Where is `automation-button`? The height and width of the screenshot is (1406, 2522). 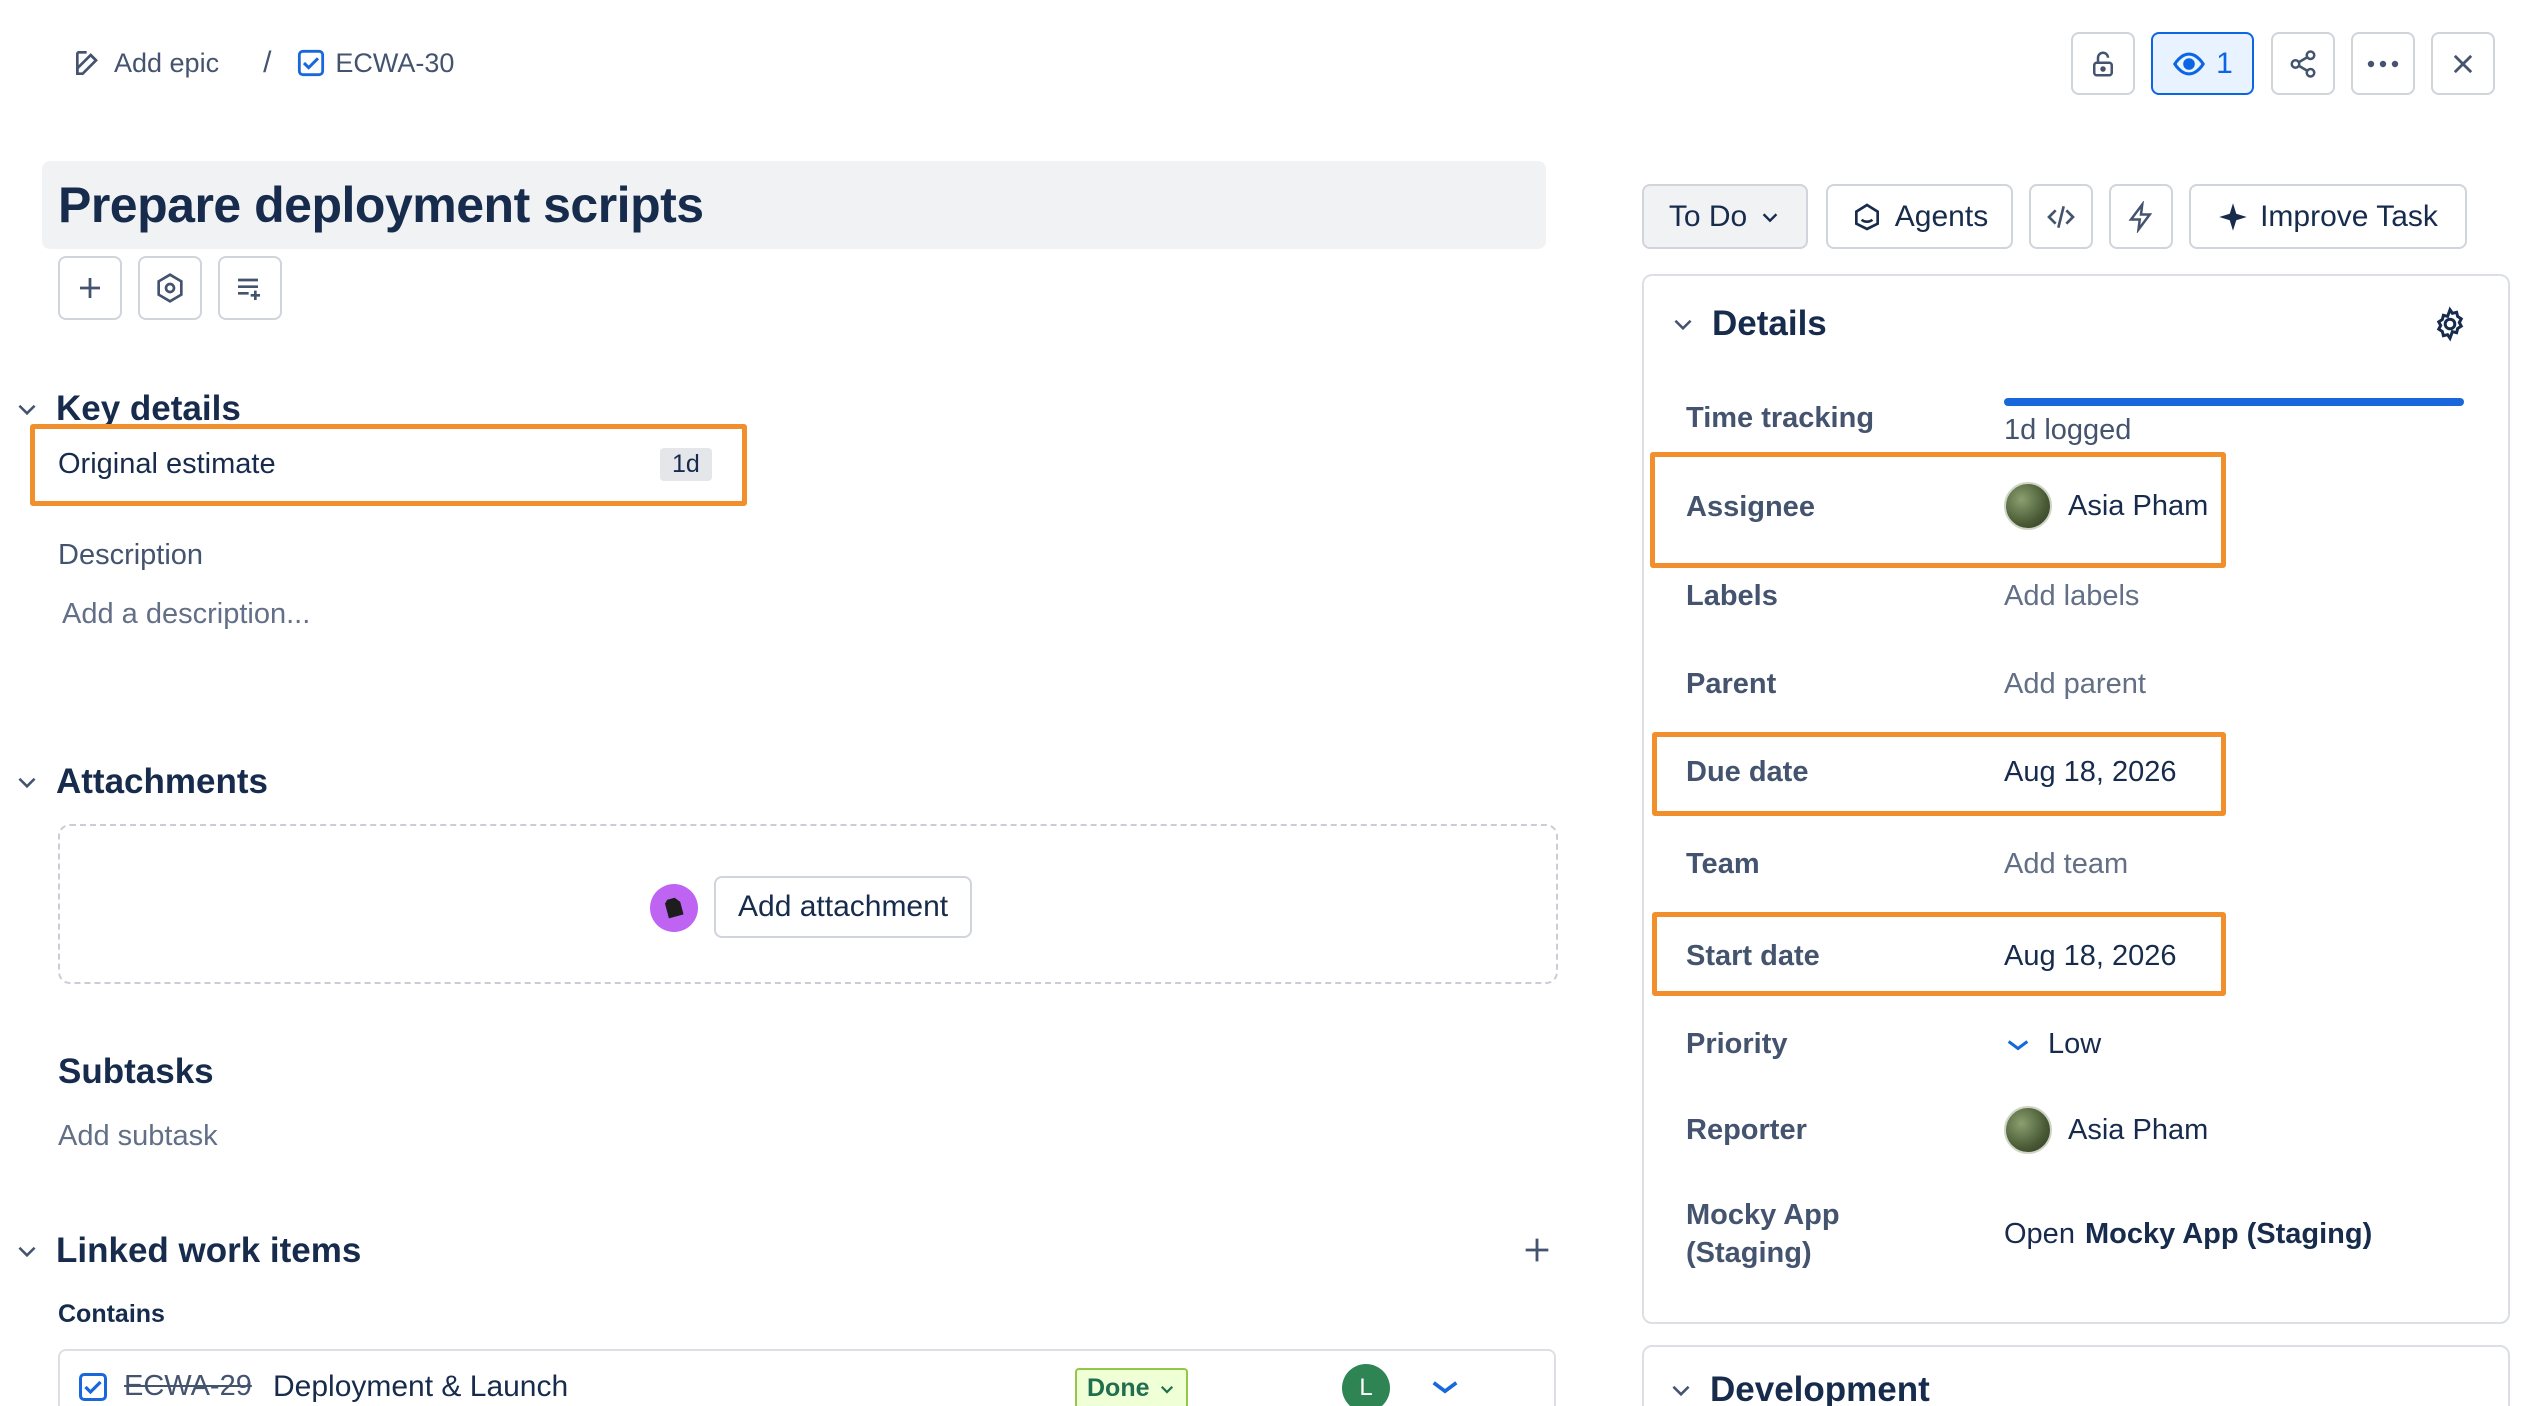
automation-button is located at coordinates (2141, 216).